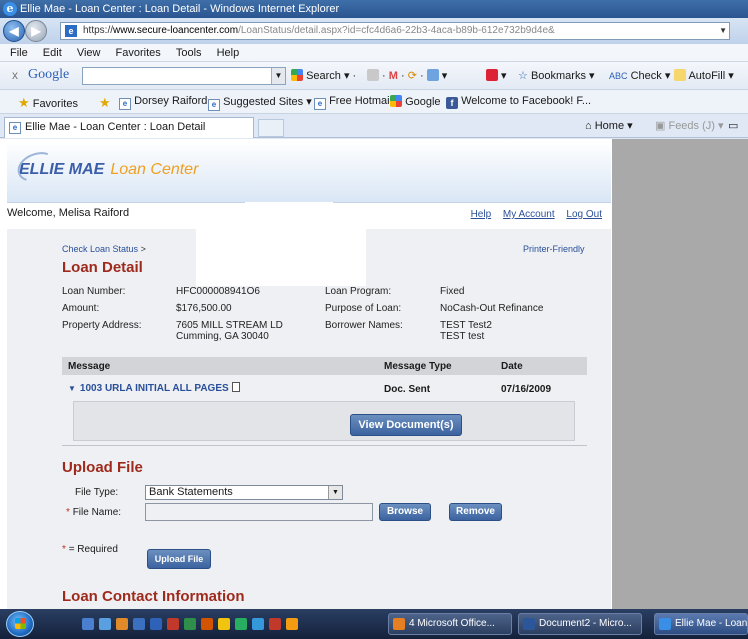  What do you see at coordinates (723, 31) in the screenshot?
I see `address-dropdown-icon: ▼` at bounding box center [723, 31].